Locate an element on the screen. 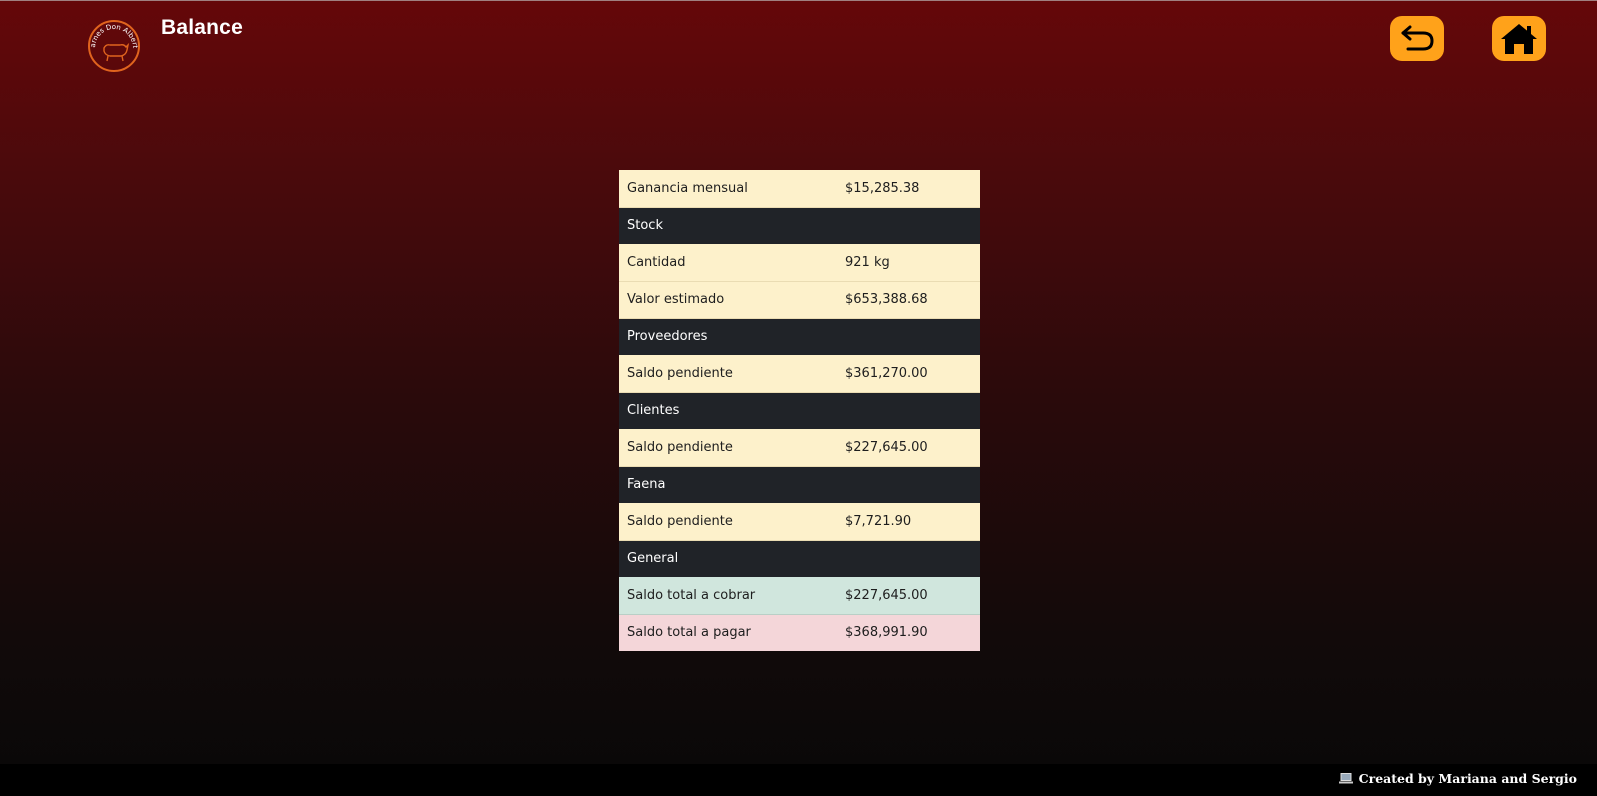  section-header-clientes: Clientes is located at coordinates (799, 410).